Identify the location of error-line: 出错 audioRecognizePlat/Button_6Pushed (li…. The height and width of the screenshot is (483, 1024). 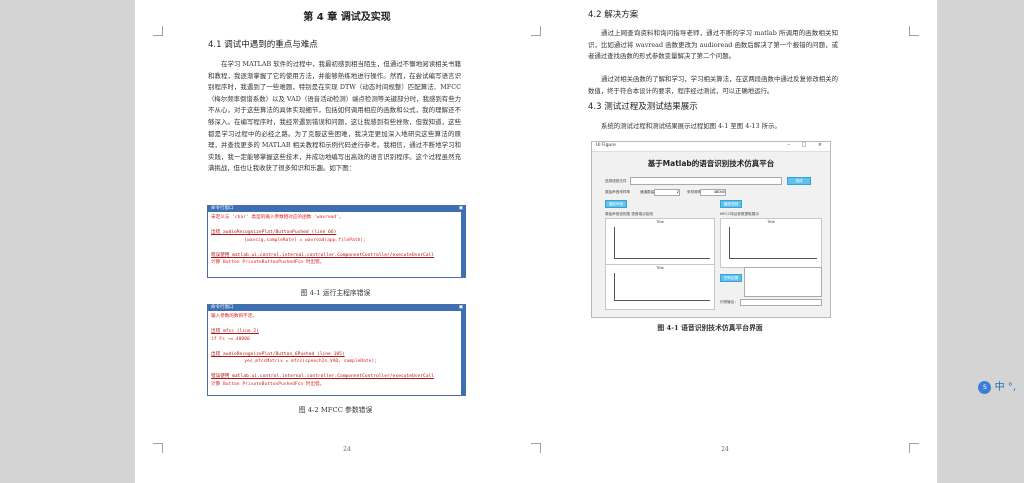
(336, 355).